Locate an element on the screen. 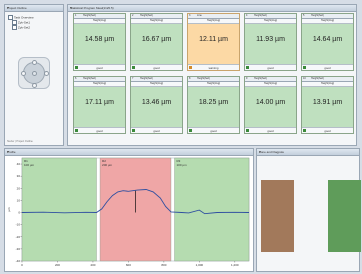 This screenshot has height=274, width=362. result-cell: 3 Line Height(Avg) 12.11 µm warning is located at coordinates (213, 42).